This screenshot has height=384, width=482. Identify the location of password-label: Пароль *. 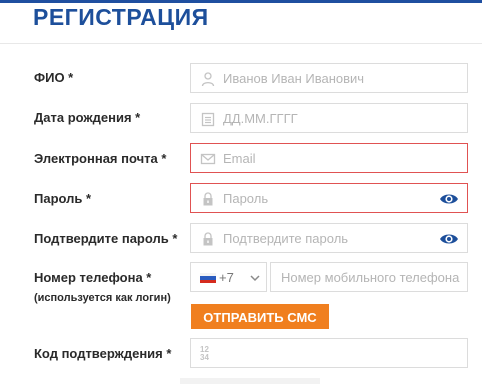
(63, 198).